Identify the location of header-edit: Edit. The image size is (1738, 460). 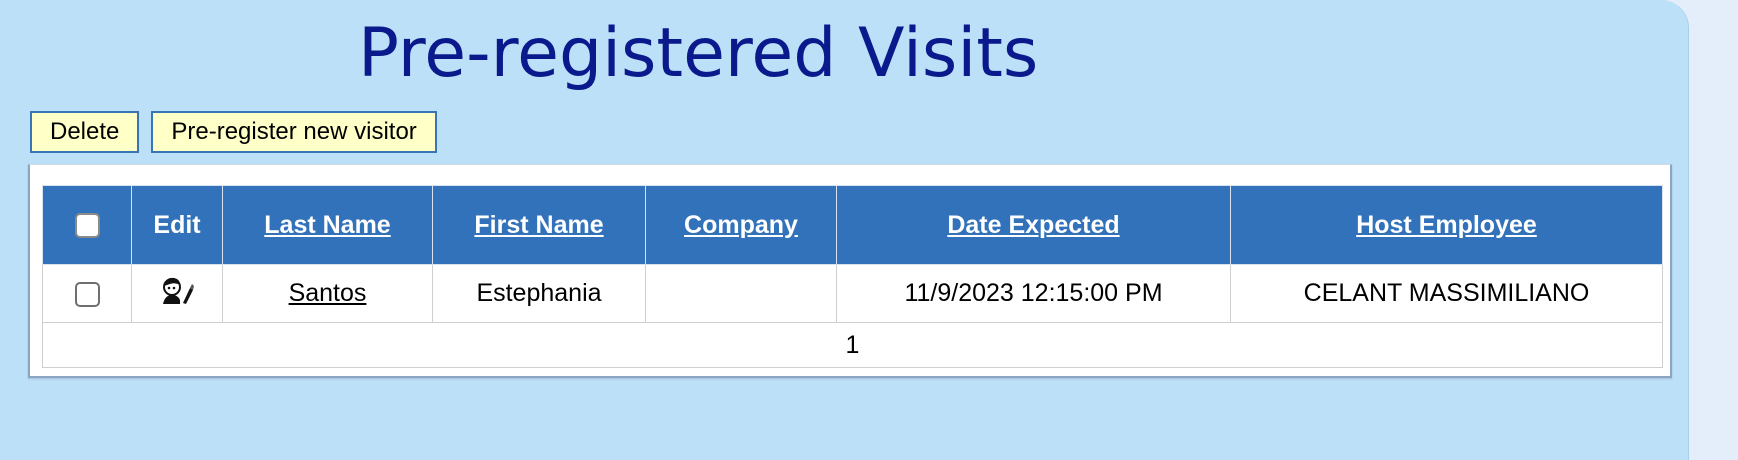
(177, 225).